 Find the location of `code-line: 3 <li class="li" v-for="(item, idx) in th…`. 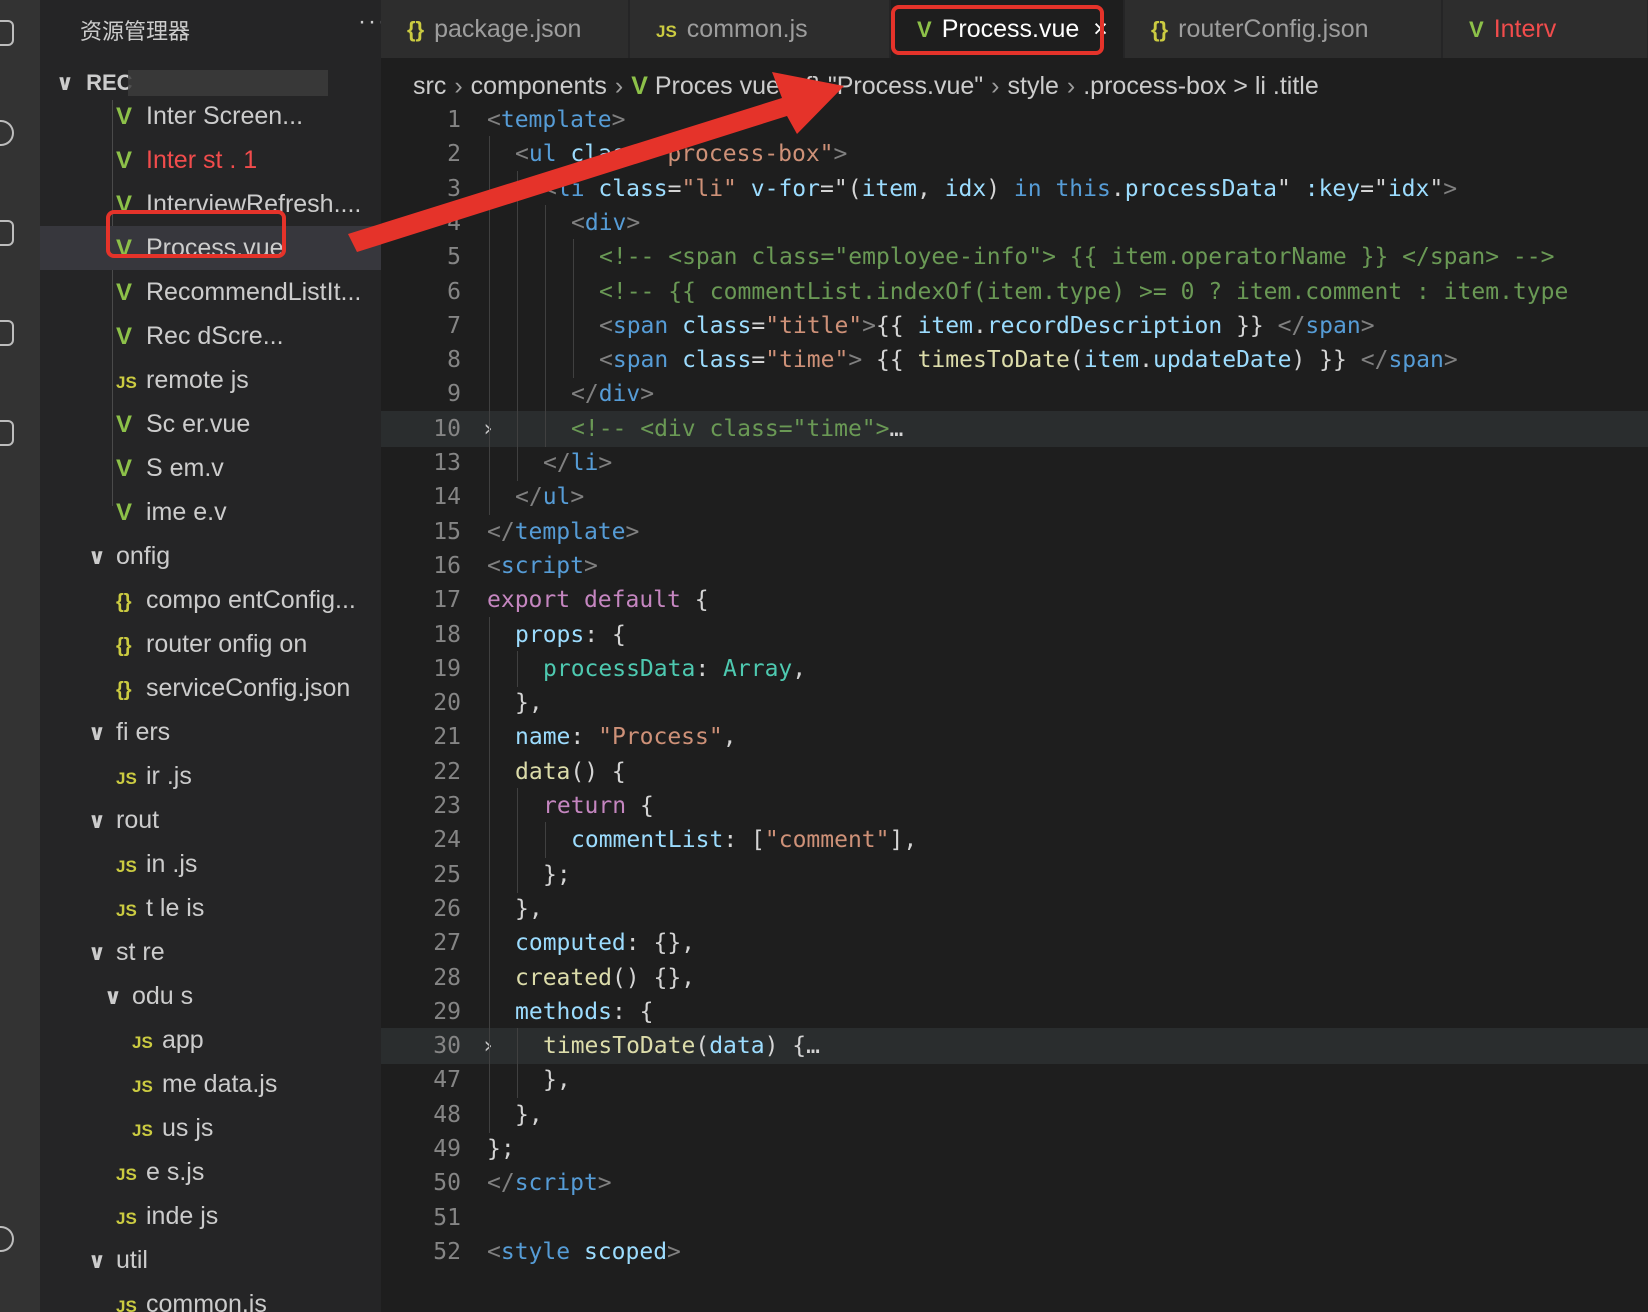

code-line: 3 <li class="li" v-for="(item, idx) in th… is located at coordinates (1014, 188).